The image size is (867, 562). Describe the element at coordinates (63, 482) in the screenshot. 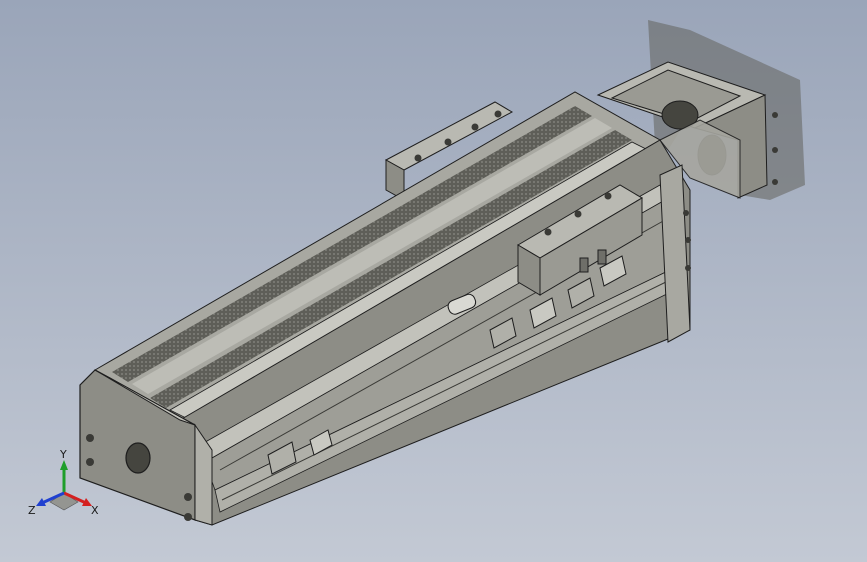

I see `orientation-triad: Y X Z` at that location.